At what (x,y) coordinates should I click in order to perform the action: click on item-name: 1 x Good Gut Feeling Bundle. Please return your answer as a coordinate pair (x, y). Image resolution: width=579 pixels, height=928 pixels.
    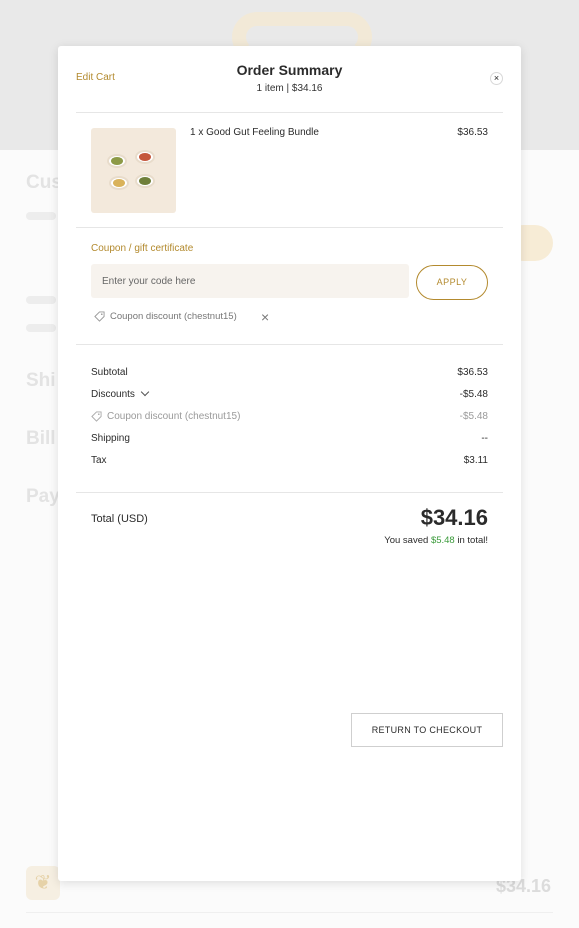
    Looking at the image, I should click on (254, 132).